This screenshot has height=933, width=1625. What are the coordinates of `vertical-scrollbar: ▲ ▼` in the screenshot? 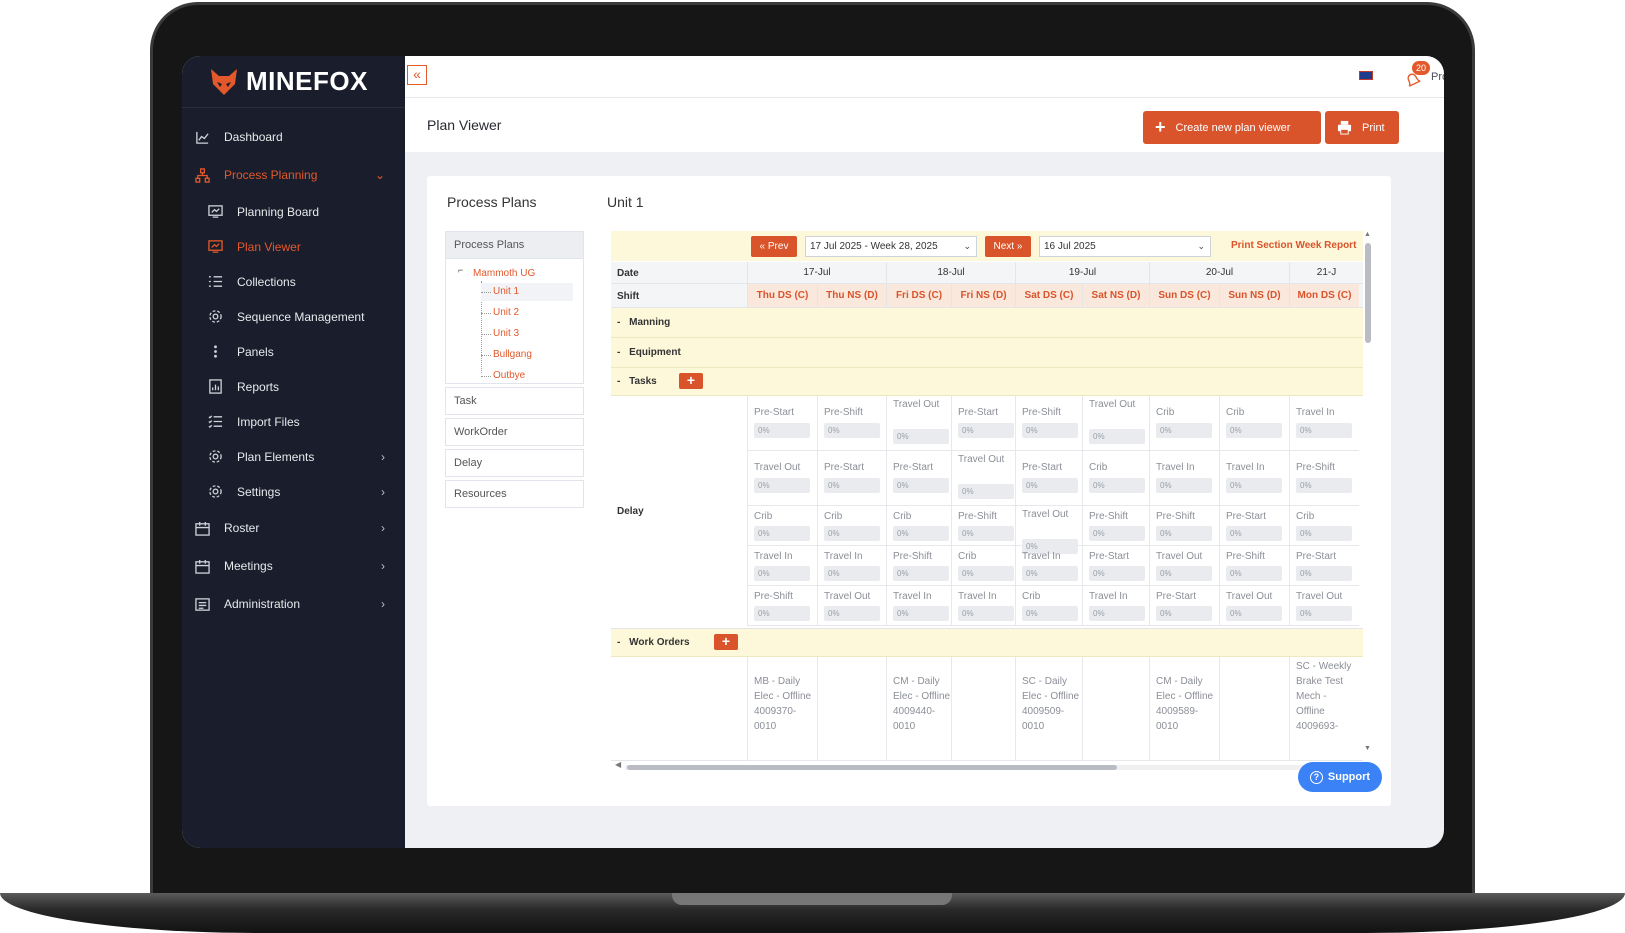 It's located at (1368, 496).